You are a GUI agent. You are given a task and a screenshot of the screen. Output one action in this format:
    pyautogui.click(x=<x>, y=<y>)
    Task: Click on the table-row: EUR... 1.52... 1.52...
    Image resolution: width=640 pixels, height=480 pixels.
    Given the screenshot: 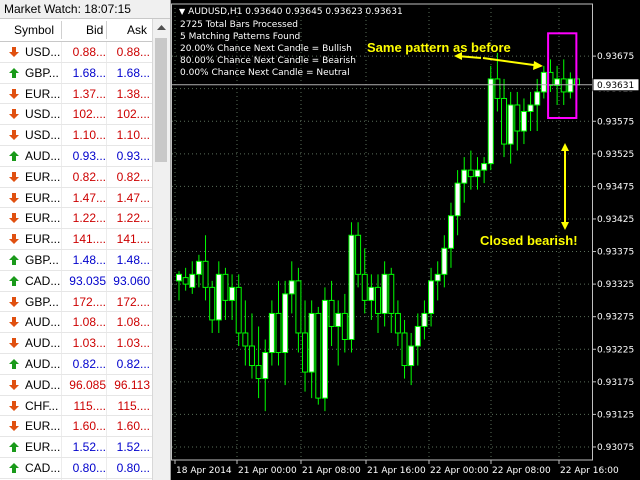 What is the action you would take?
    pyautogui.click(x=76, y=447)
    